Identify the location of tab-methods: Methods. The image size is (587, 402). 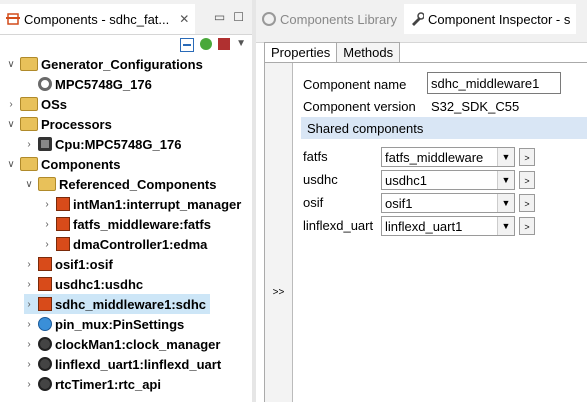
(368, 52).